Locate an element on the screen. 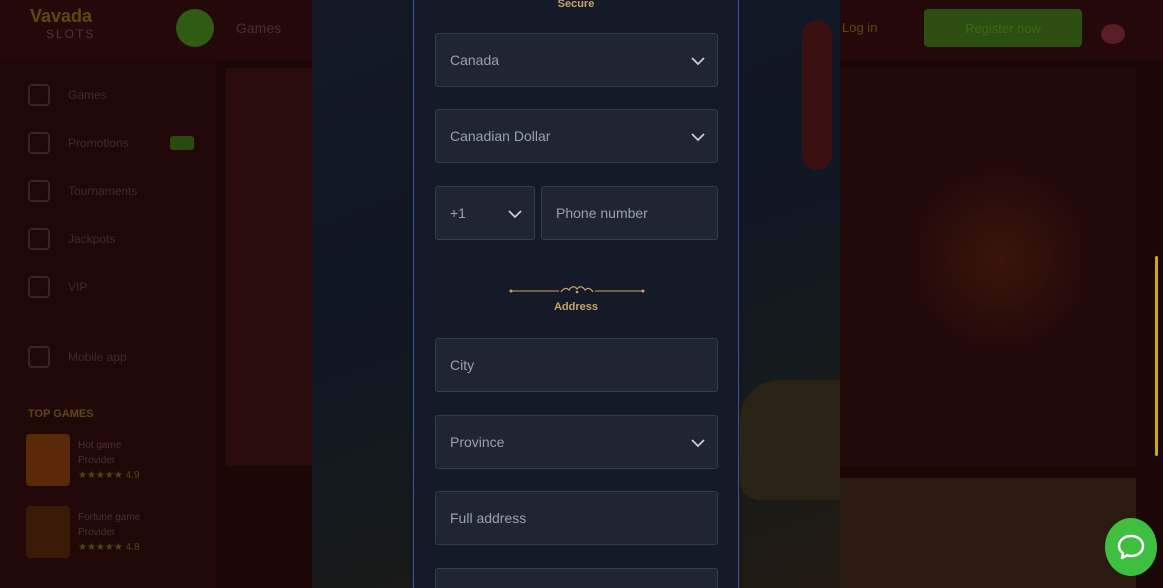 This screenshot has width=1163, height=588. phone-icon is located at coordinates (39, 357).